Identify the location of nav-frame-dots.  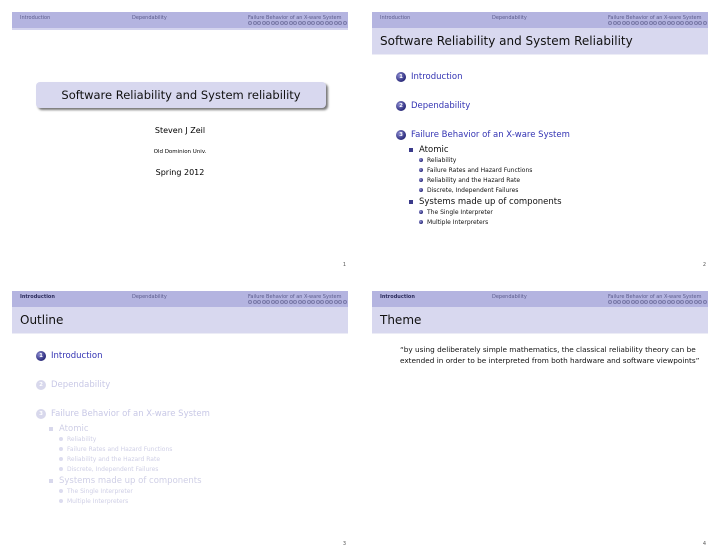
(657, 302).